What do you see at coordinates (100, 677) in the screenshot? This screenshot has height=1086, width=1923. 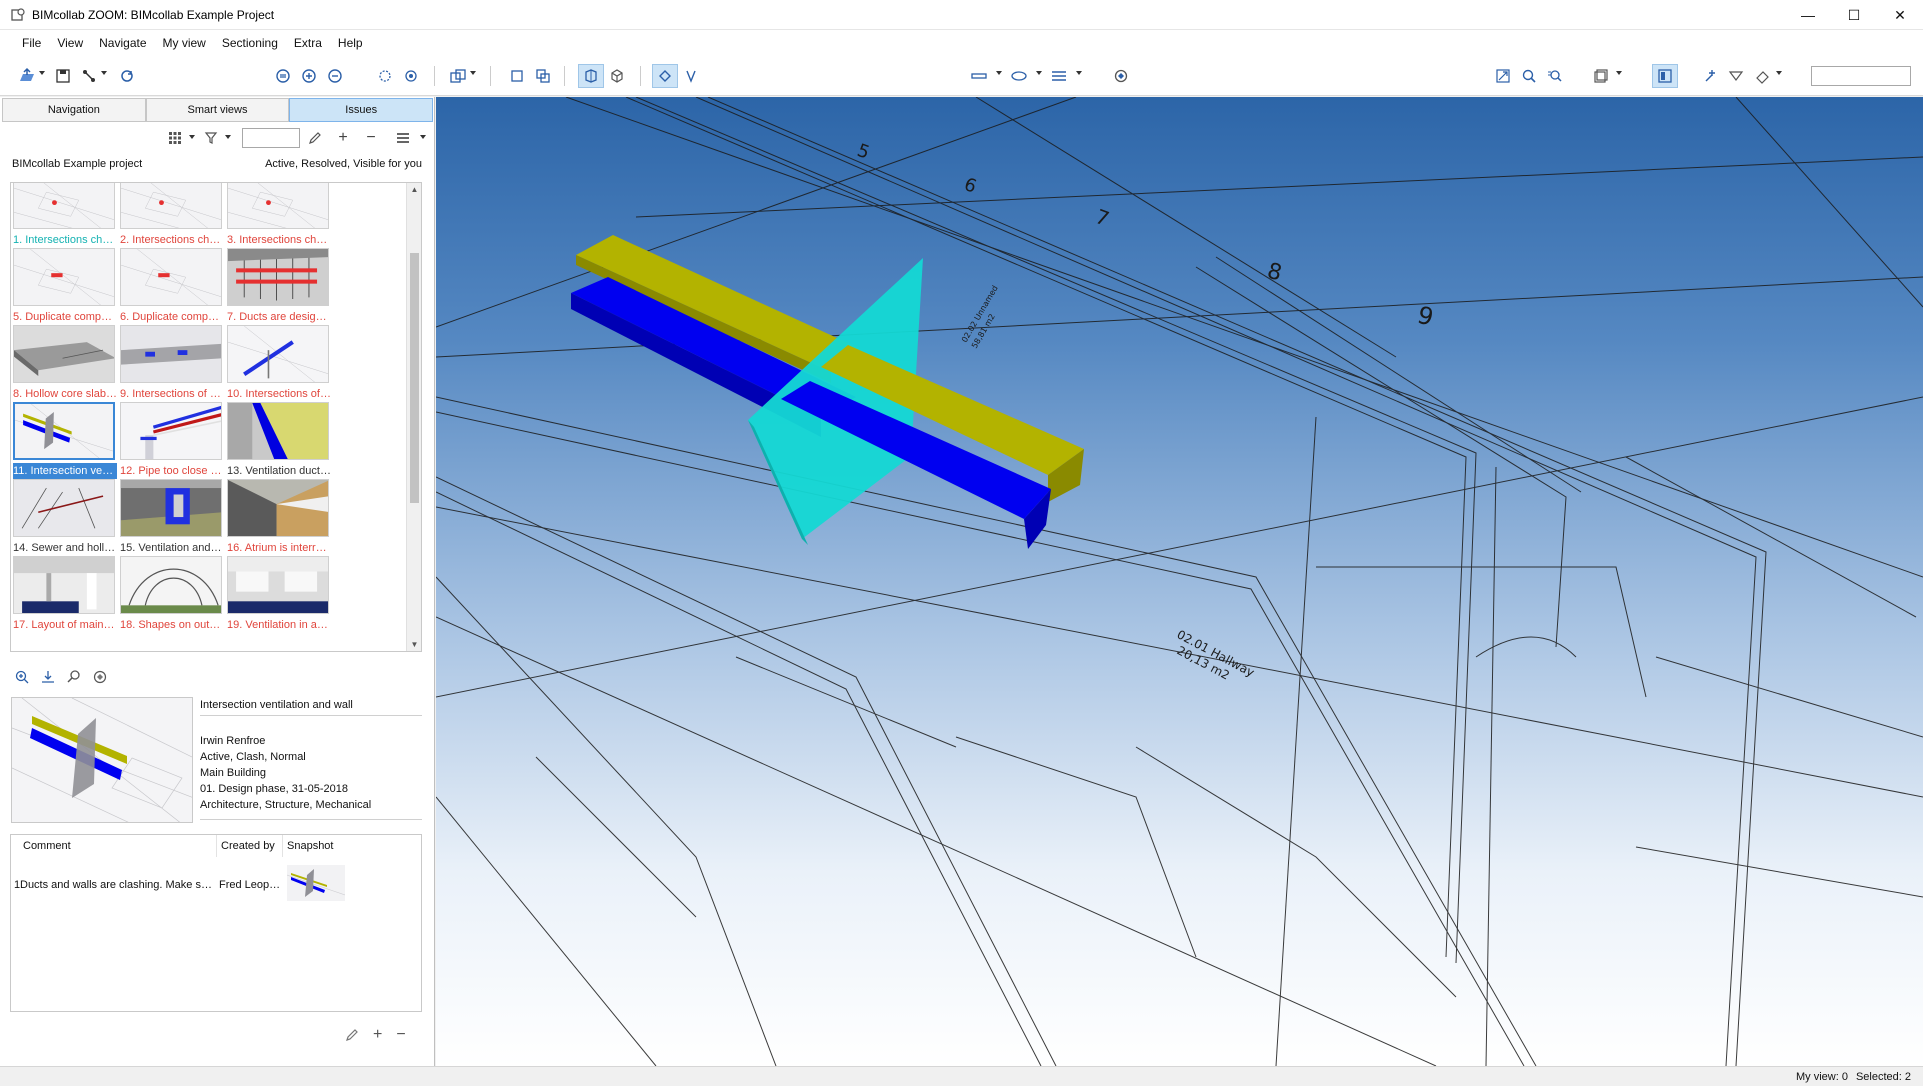 I see `snapshot-small-icon` at bounding box center [100, 677].